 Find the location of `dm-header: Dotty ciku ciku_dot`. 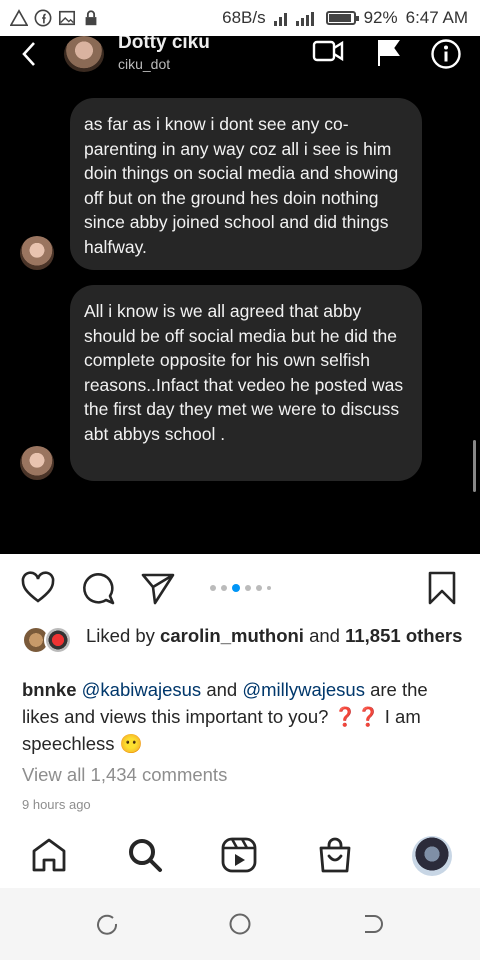

dm-header: Dotty ciku ciku_dot is located at coordinates (240, 62).